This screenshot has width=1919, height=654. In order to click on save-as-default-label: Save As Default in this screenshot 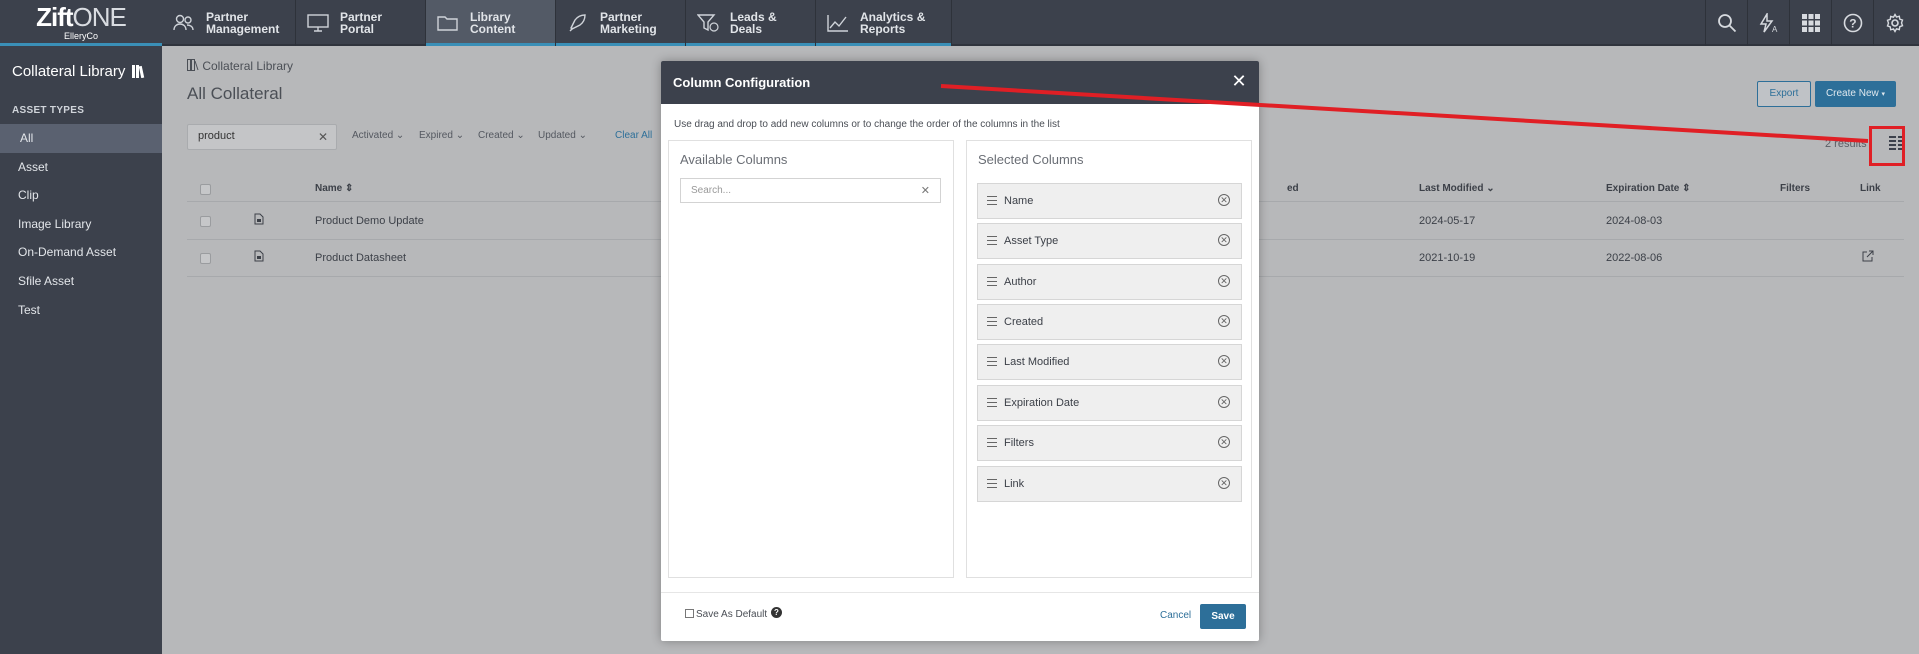, I will do `click(732, 614)`.